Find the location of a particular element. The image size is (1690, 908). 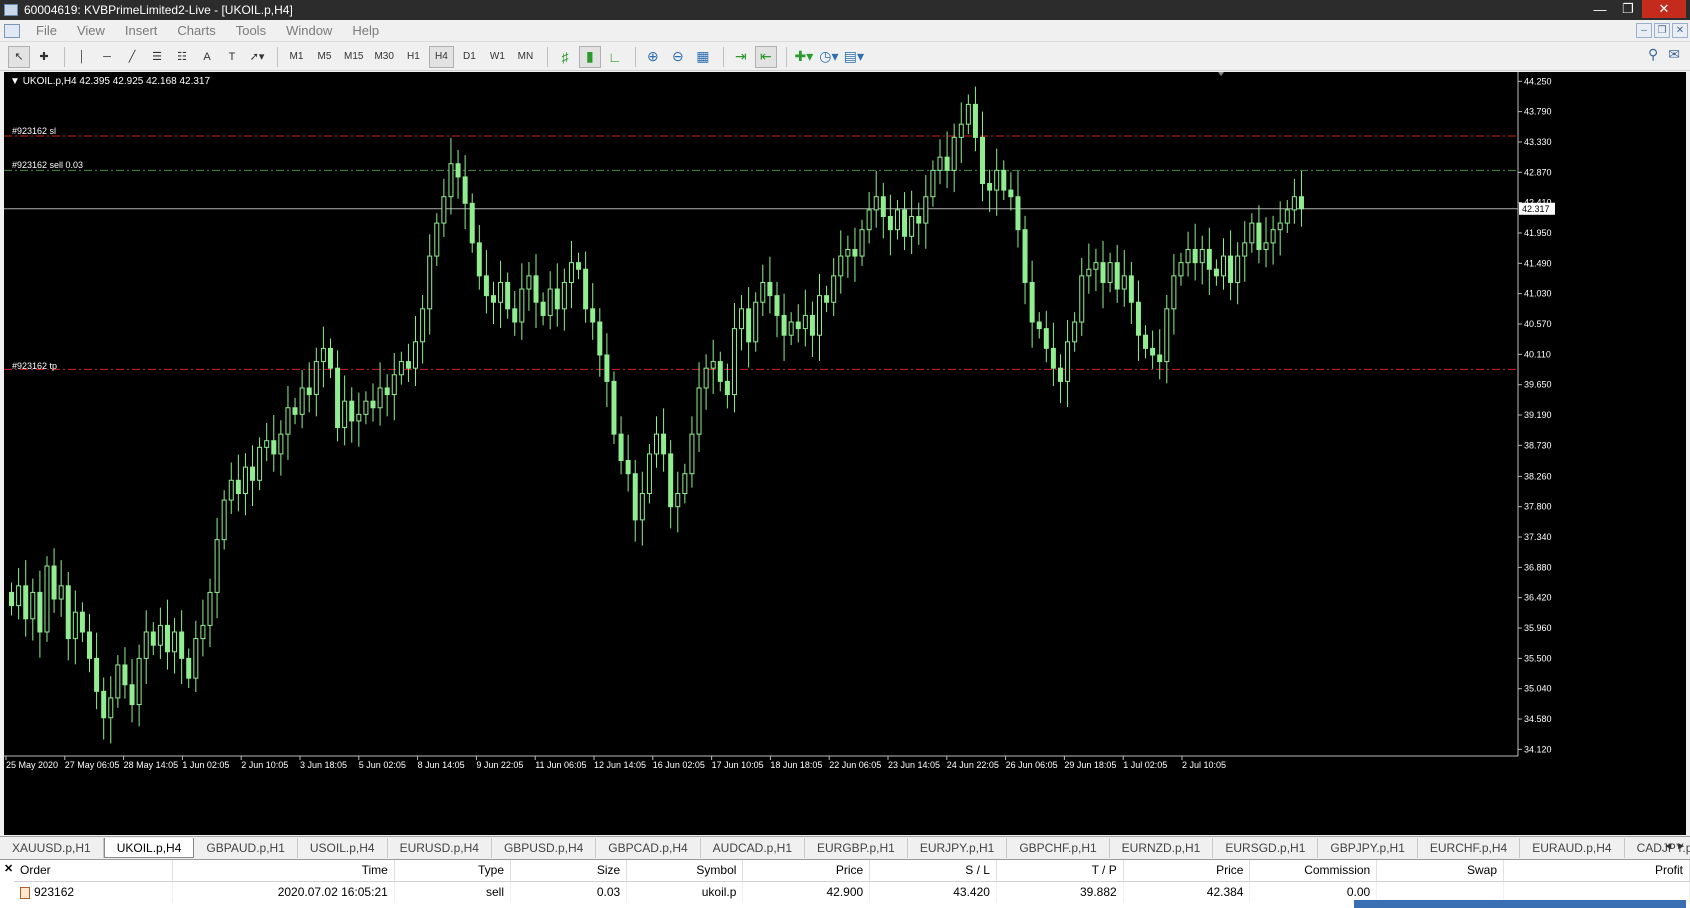

terminal-scrollbar is located at coordinates (1520, 904).